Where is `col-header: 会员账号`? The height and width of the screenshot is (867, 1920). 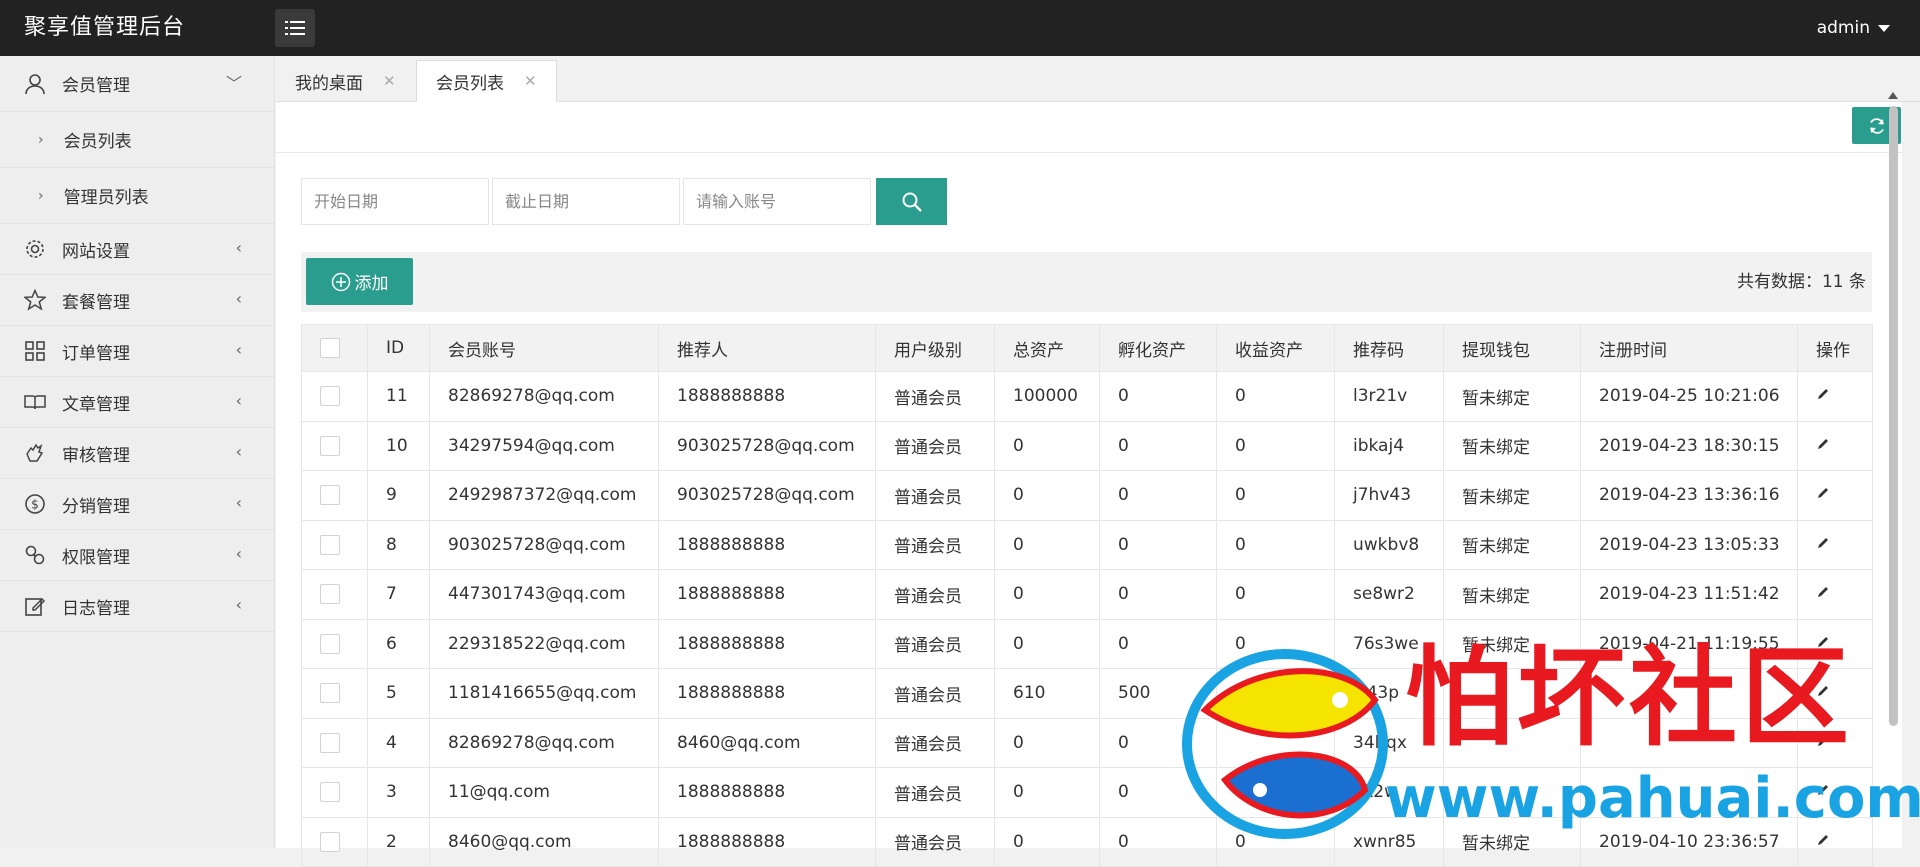 col-header: 会员账号 is located at coordinates (544, 348).